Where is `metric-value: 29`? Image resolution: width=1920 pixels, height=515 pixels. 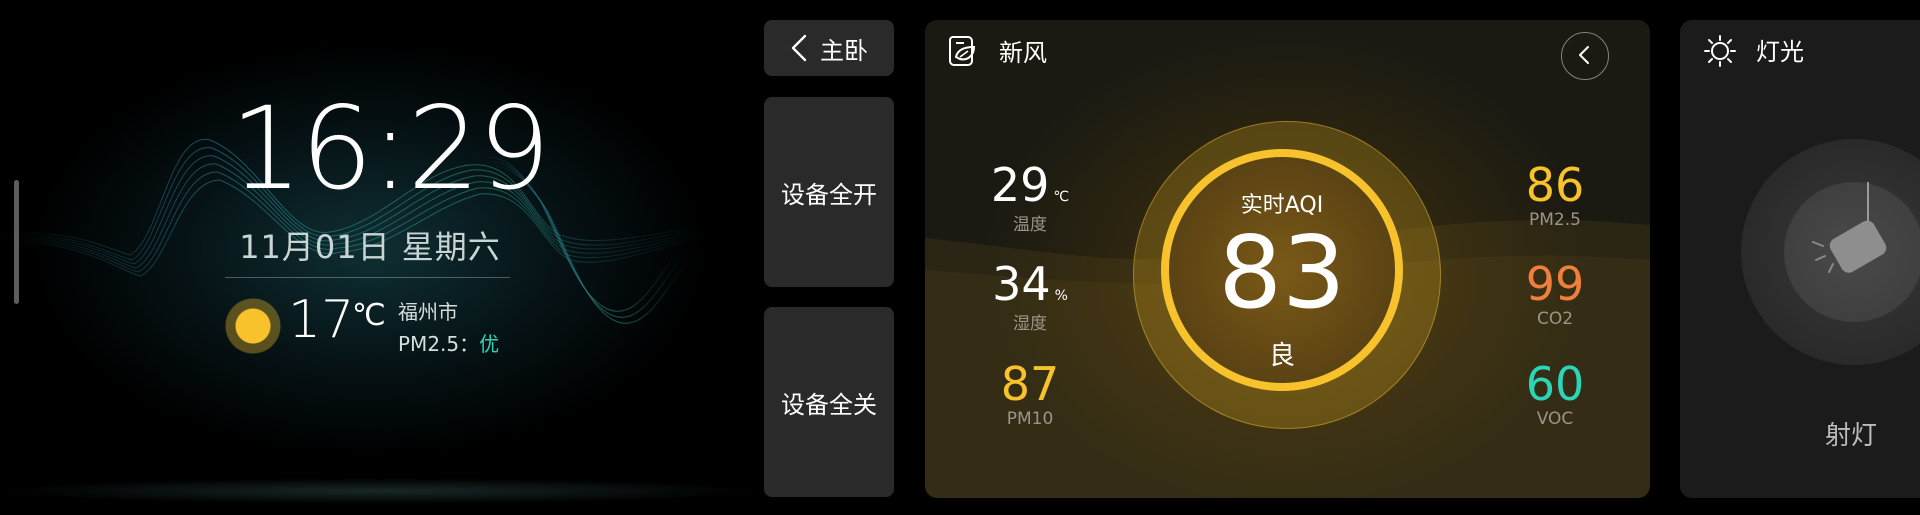
metric-value: 29 is located at coordinates (1020, 185).